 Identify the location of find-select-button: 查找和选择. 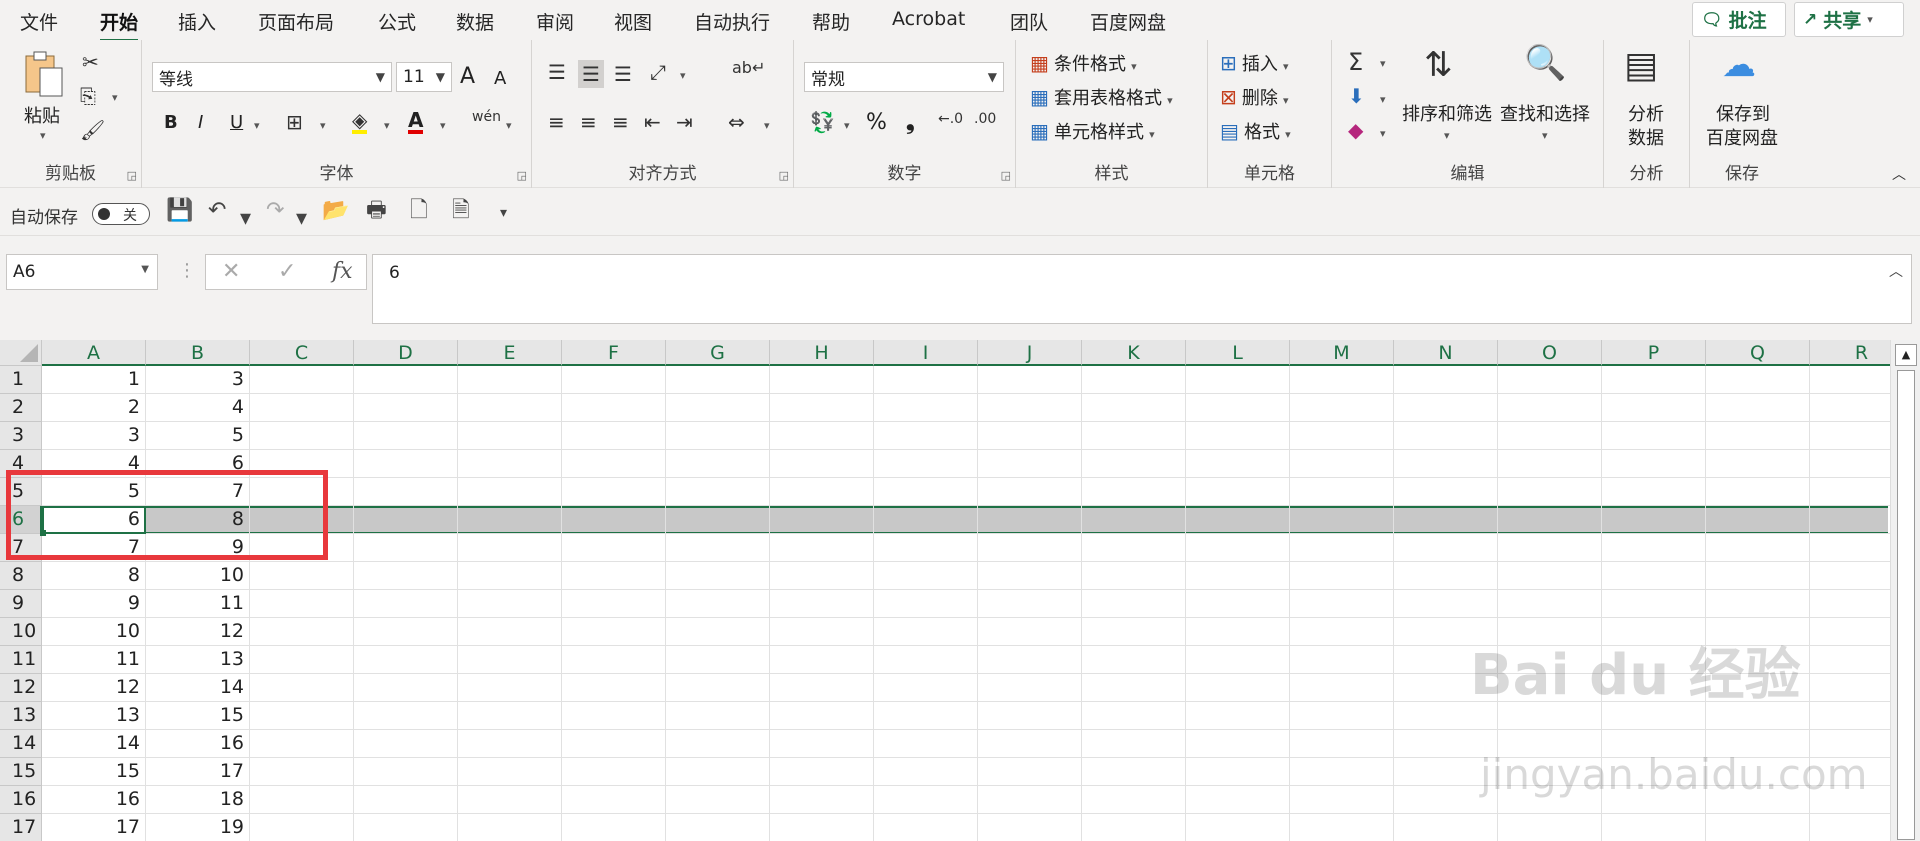
(1545, 113).